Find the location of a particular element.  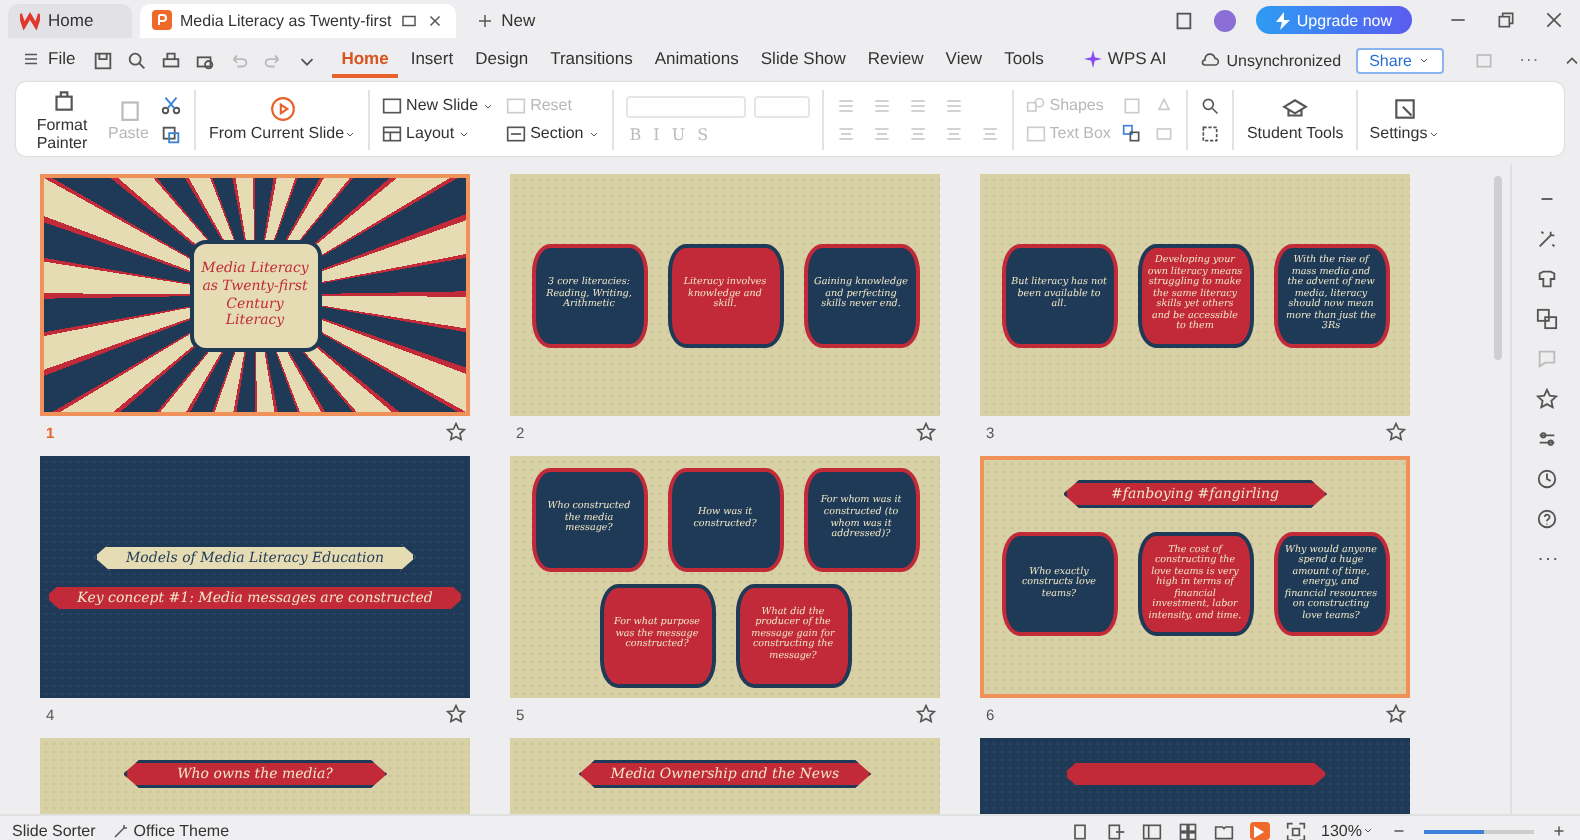

lightning-icon is located at coordinates (1283, 20).